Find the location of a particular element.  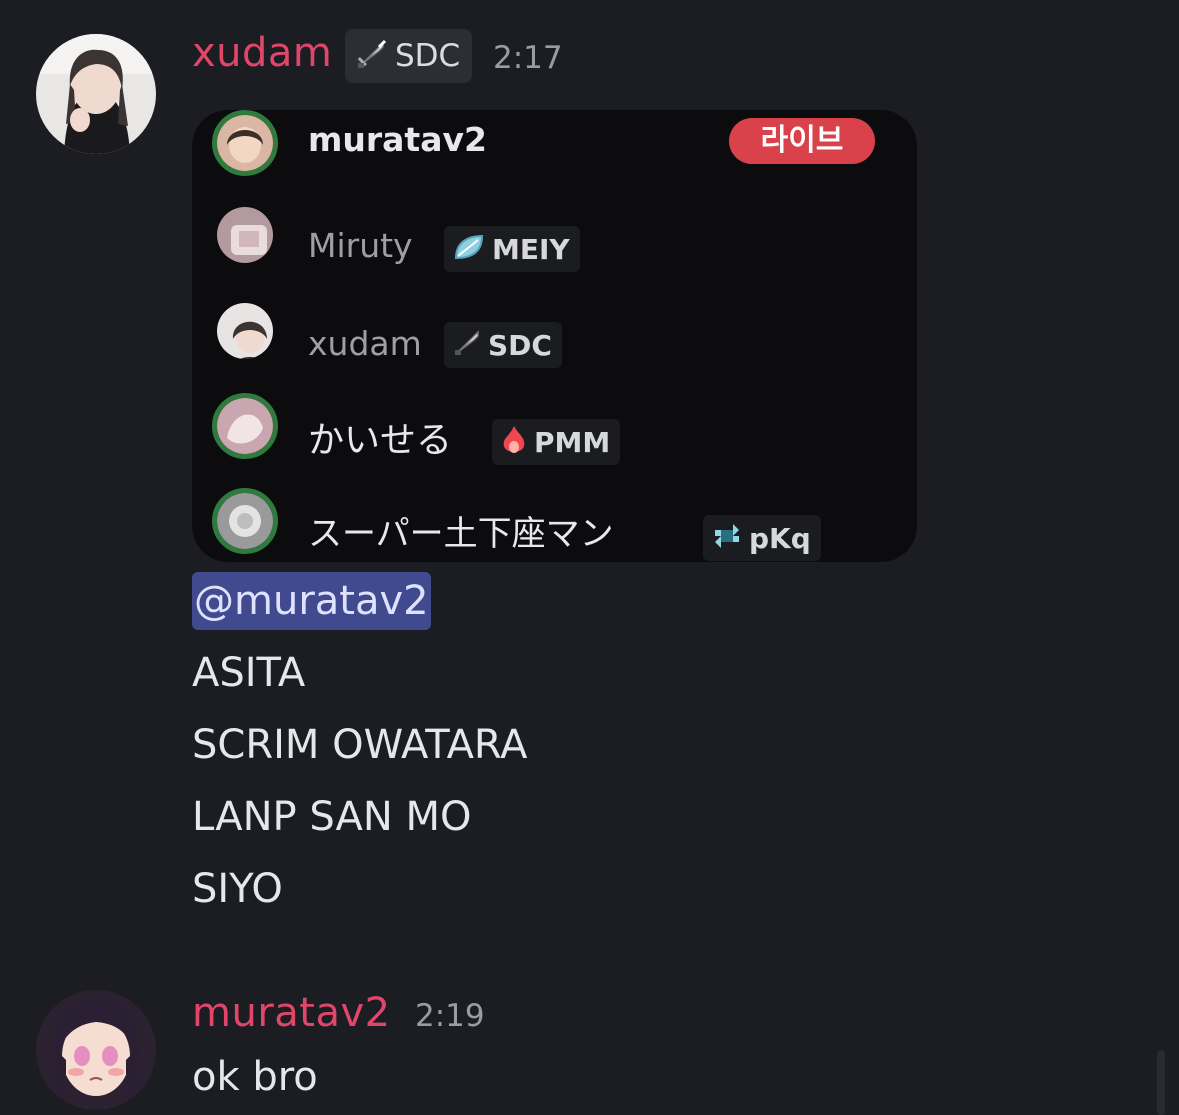

message-line: SCRIM OWATARA is located at coordinates (360, 745).